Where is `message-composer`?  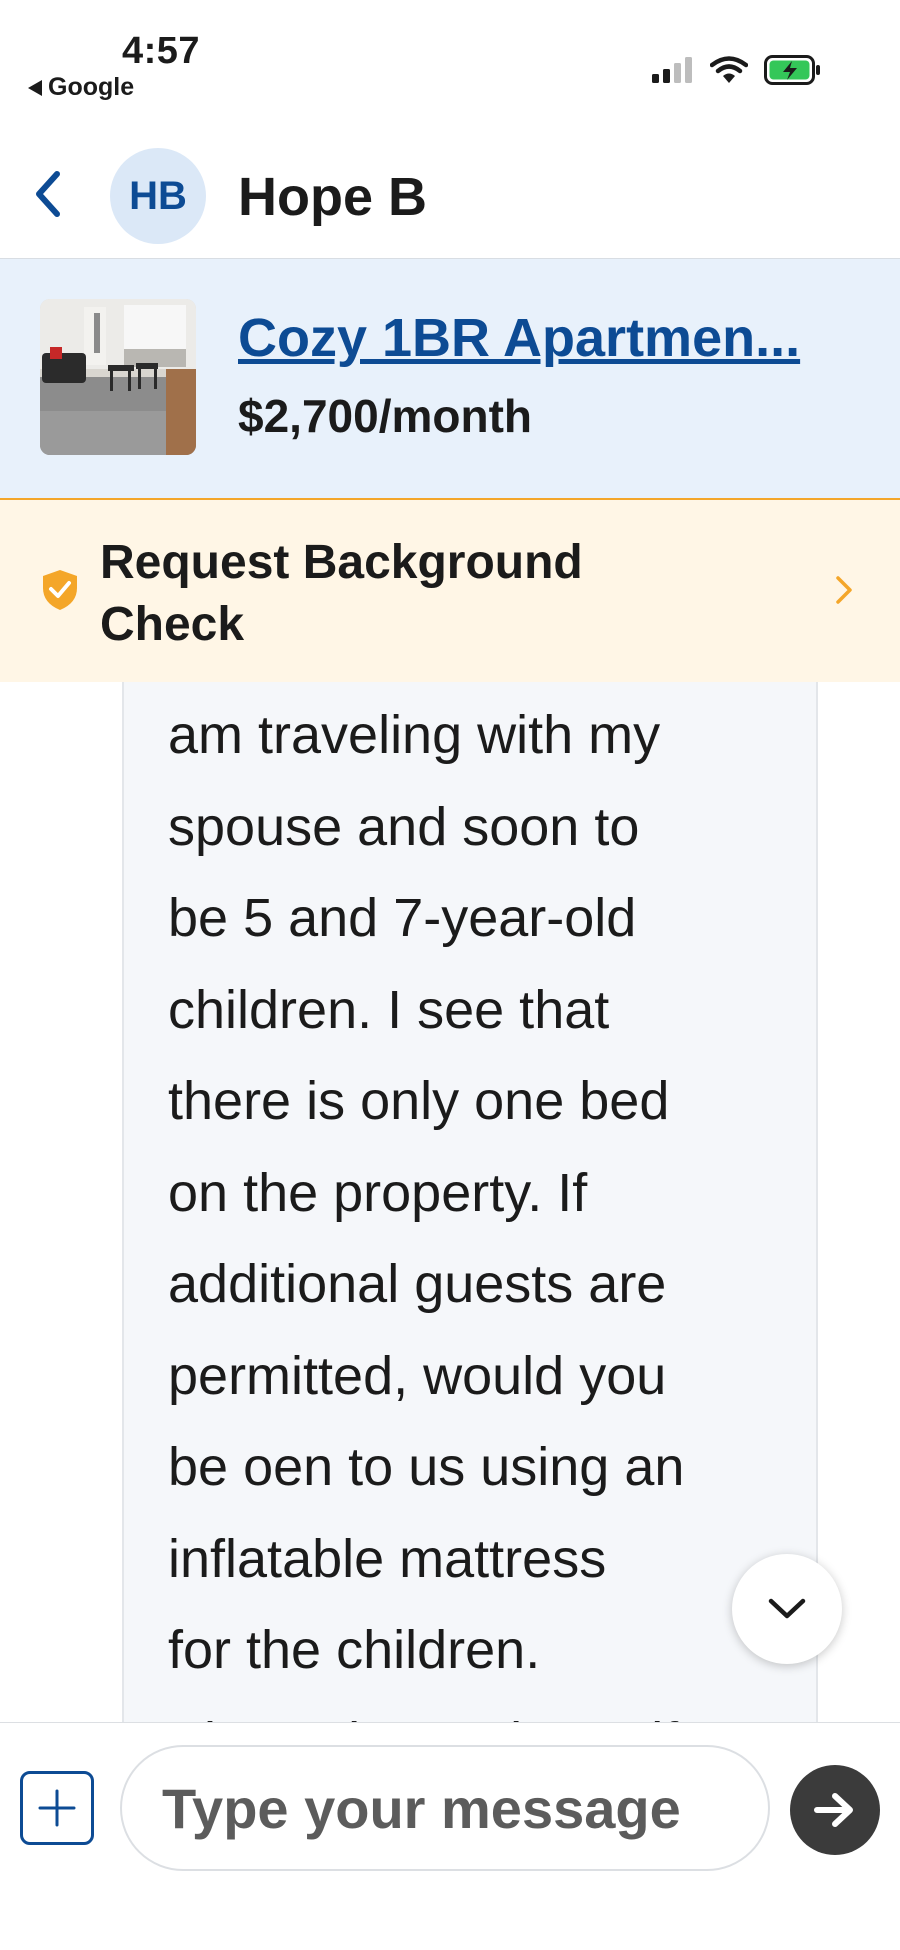 message-composer is located at coordinates (450, 1836).